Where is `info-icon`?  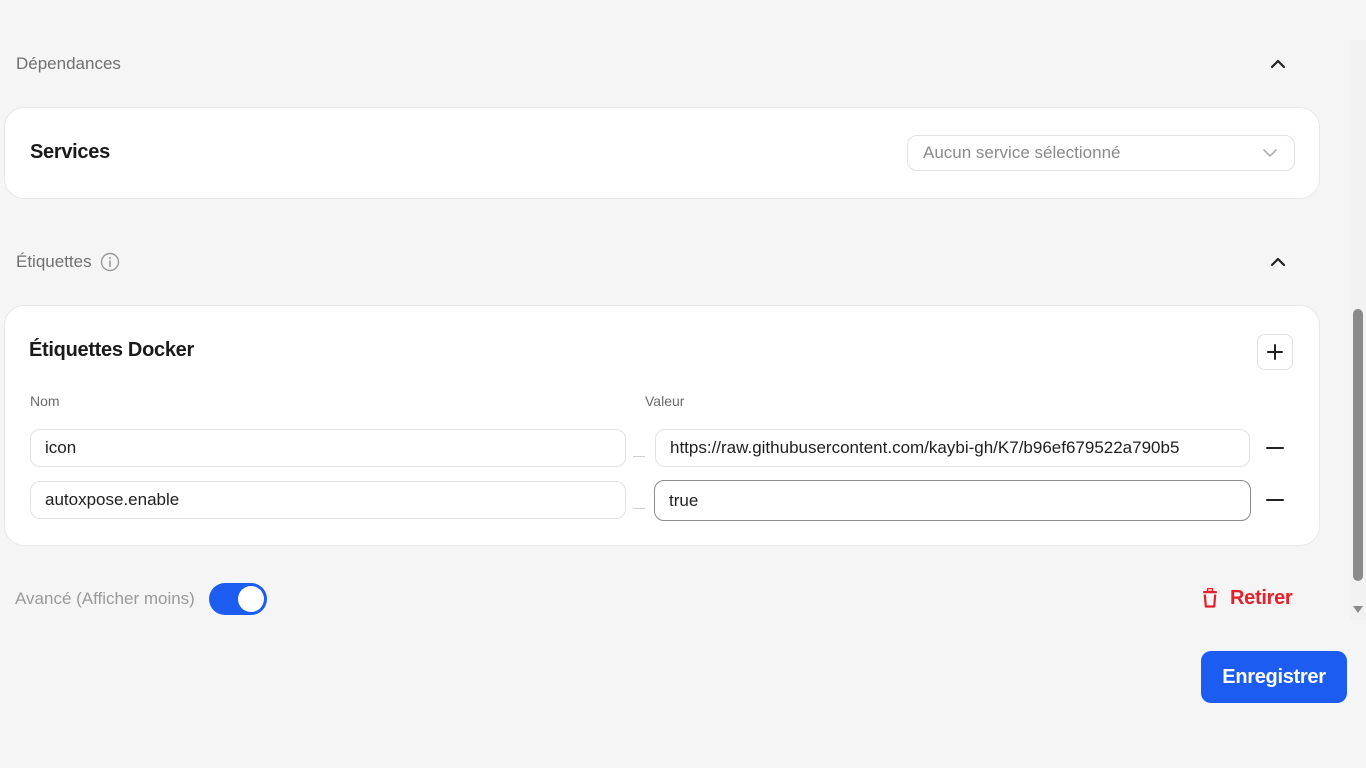
info-icon is located at coordinates (110, 262).